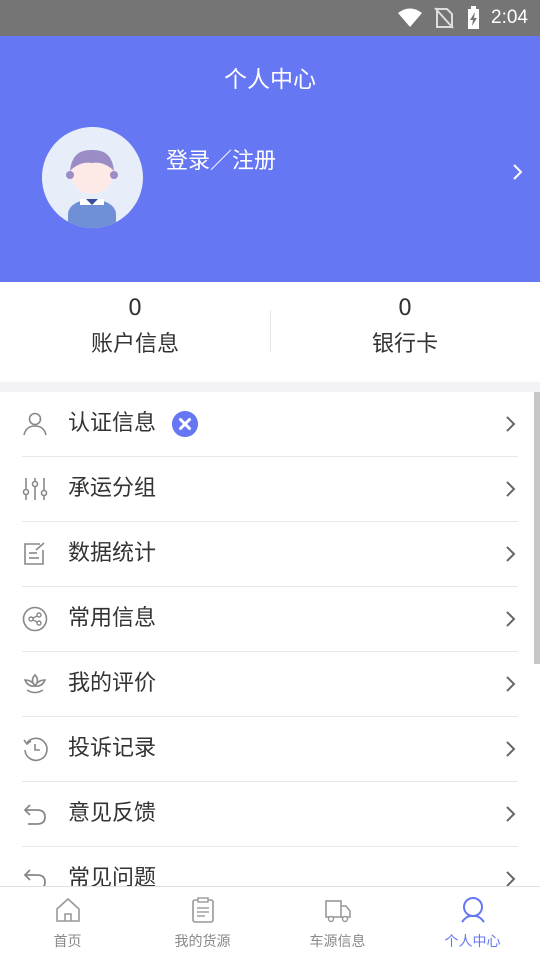 This screenshot has height=960, width=540. Describe the element at coordinates (337, 942) in the screenshot. I see `tab-label: 车源信息` at that location.